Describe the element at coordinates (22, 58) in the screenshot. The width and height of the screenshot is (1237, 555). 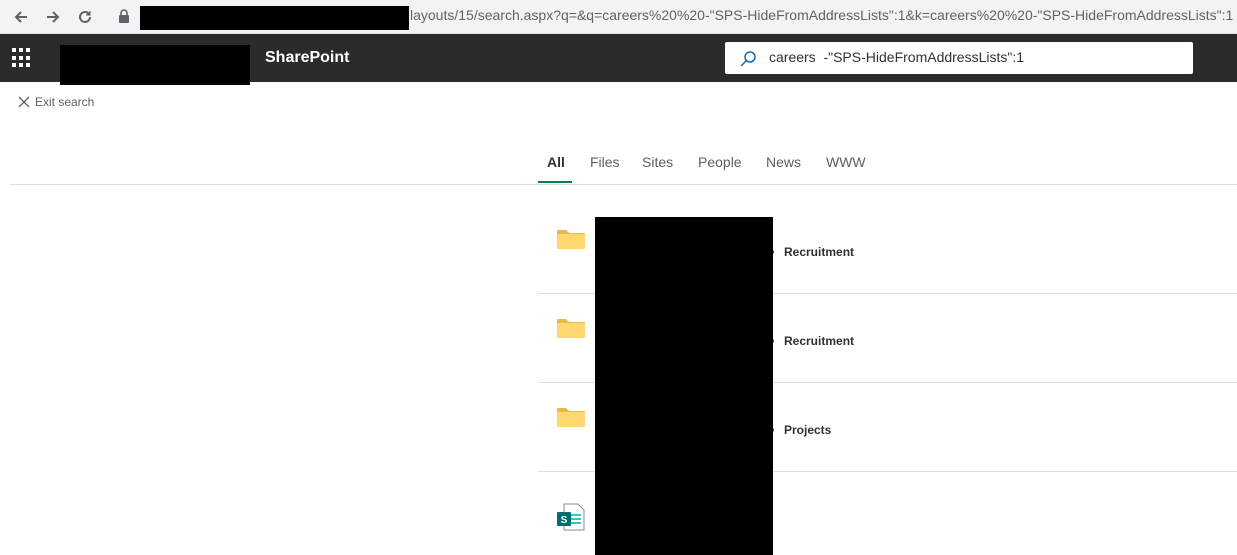
I see `app-launcher-icon` at that location.